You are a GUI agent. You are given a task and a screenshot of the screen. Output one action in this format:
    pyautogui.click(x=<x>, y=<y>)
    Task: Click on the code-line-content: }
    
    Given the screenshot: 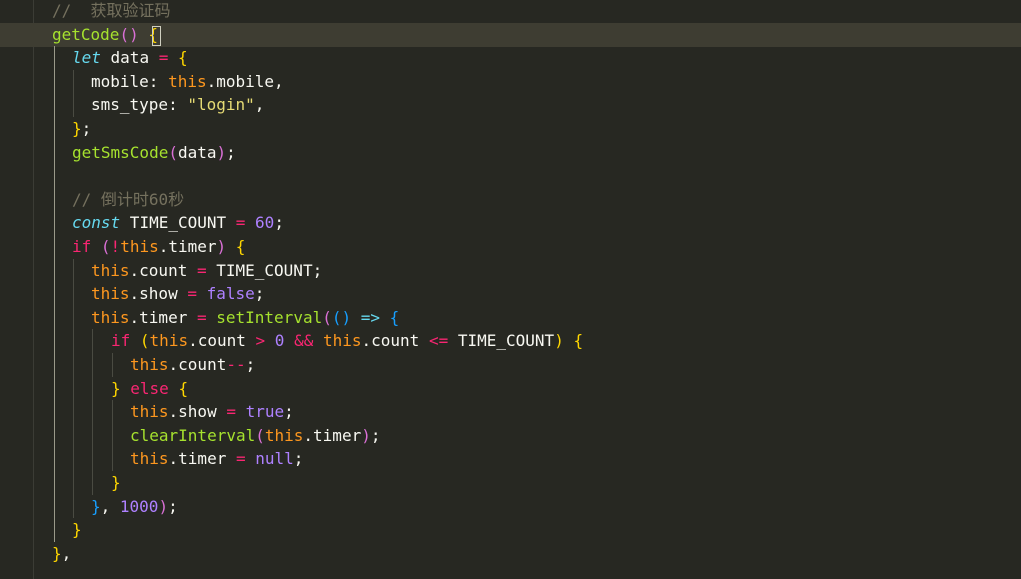 What is the action you would take?
    pyautogui.click(x=116, y=483)
    